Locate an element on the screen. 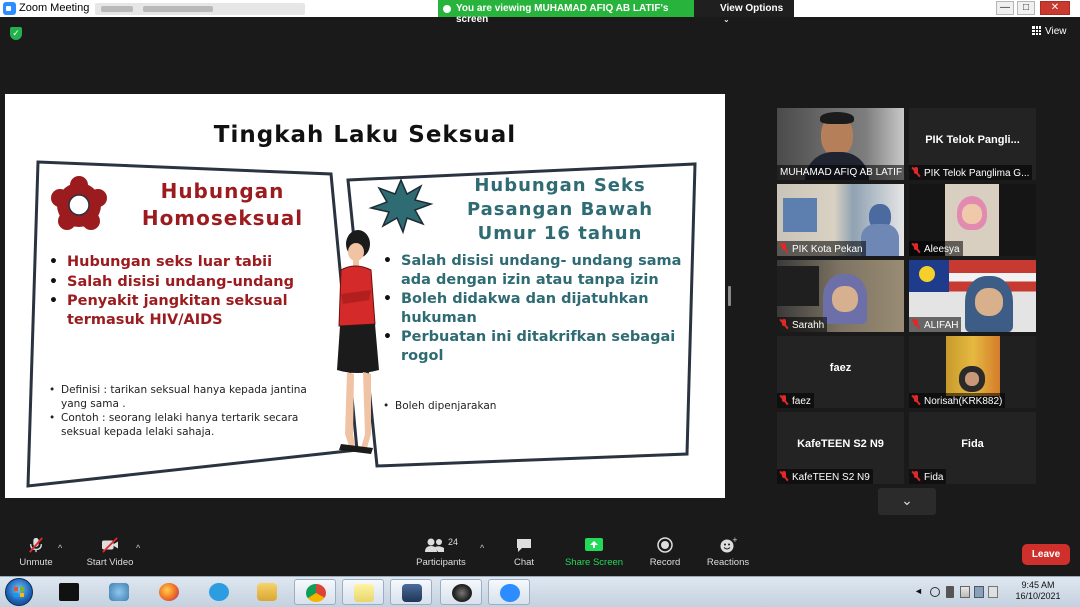 Image resolution: width=1080 pixels, height=607 pixels. folder-icon is located at coordinates (267, 592).